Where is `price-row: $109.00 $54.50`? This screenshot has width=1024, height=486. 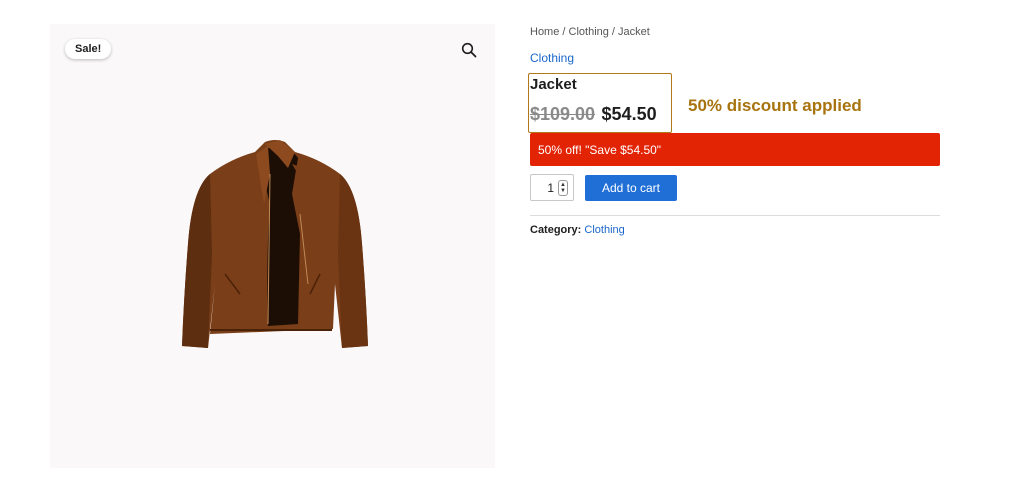 price-row: $109.00 $54.50 is located at coordinates (593, 114).